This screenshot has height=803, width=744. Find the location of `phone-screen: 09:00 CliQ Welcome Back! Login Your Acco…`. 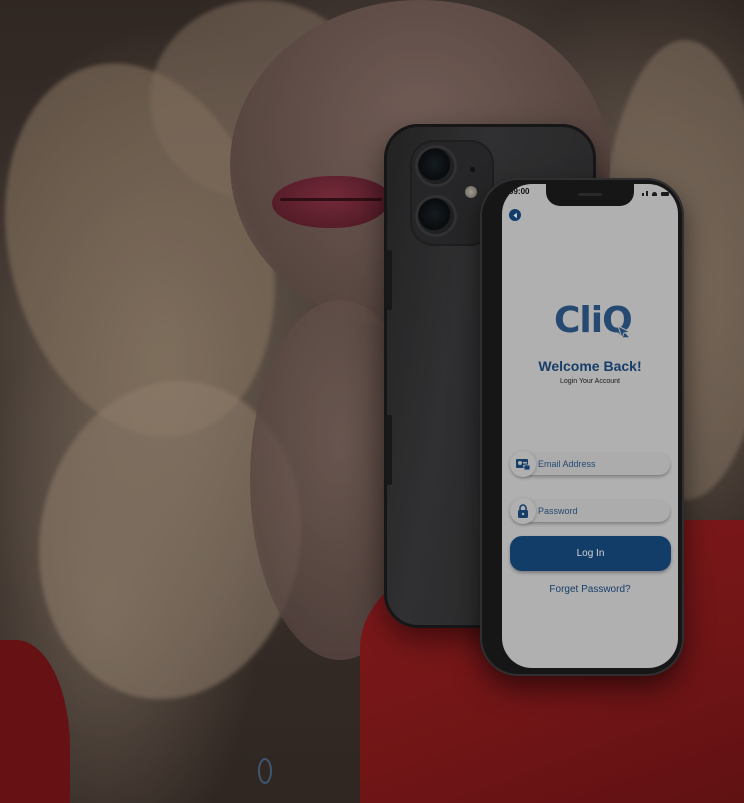

phone-screen: 09:00 CliQ Welcome Back! Login Your Acco… is located at coordinates (590, 426).